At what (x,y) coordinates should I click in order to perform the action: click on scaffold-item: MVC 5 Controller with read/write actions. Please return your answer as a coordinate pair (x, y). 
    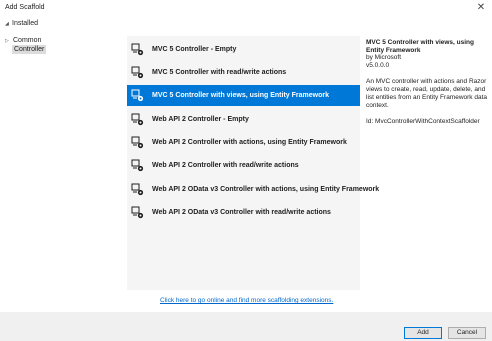
    Looking at the image, I should click on (243, 72).